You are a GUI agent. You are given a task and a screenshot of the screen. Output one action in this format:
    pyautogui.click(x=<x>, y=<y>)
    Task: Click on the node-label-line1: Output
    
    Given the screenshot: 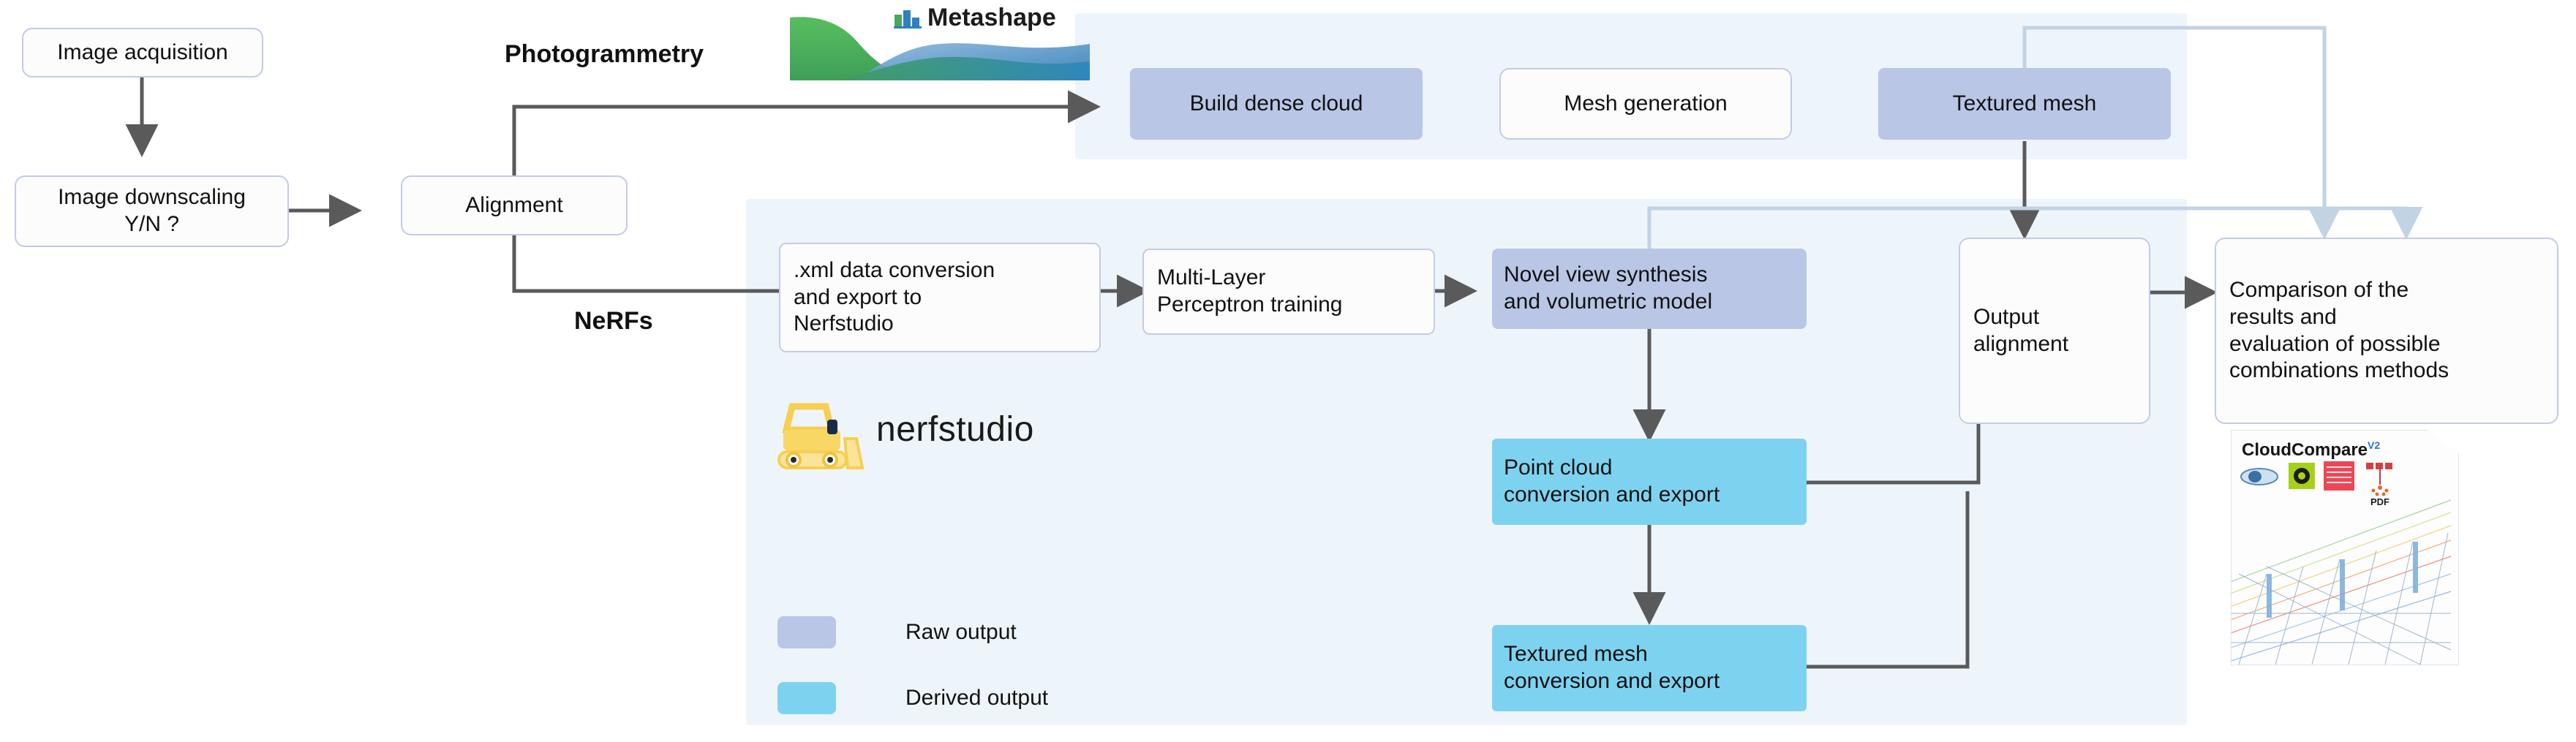 What is the action you would take?
    pyautogui.click(x=2006, y=316)
    